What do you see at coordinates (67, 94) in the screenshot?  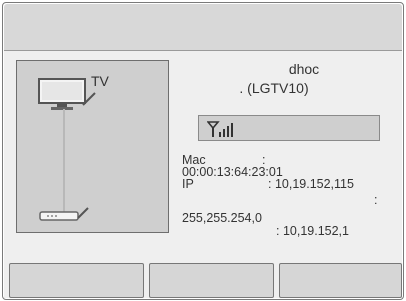 I see `tv-icon` at bounding box center [67, 94].